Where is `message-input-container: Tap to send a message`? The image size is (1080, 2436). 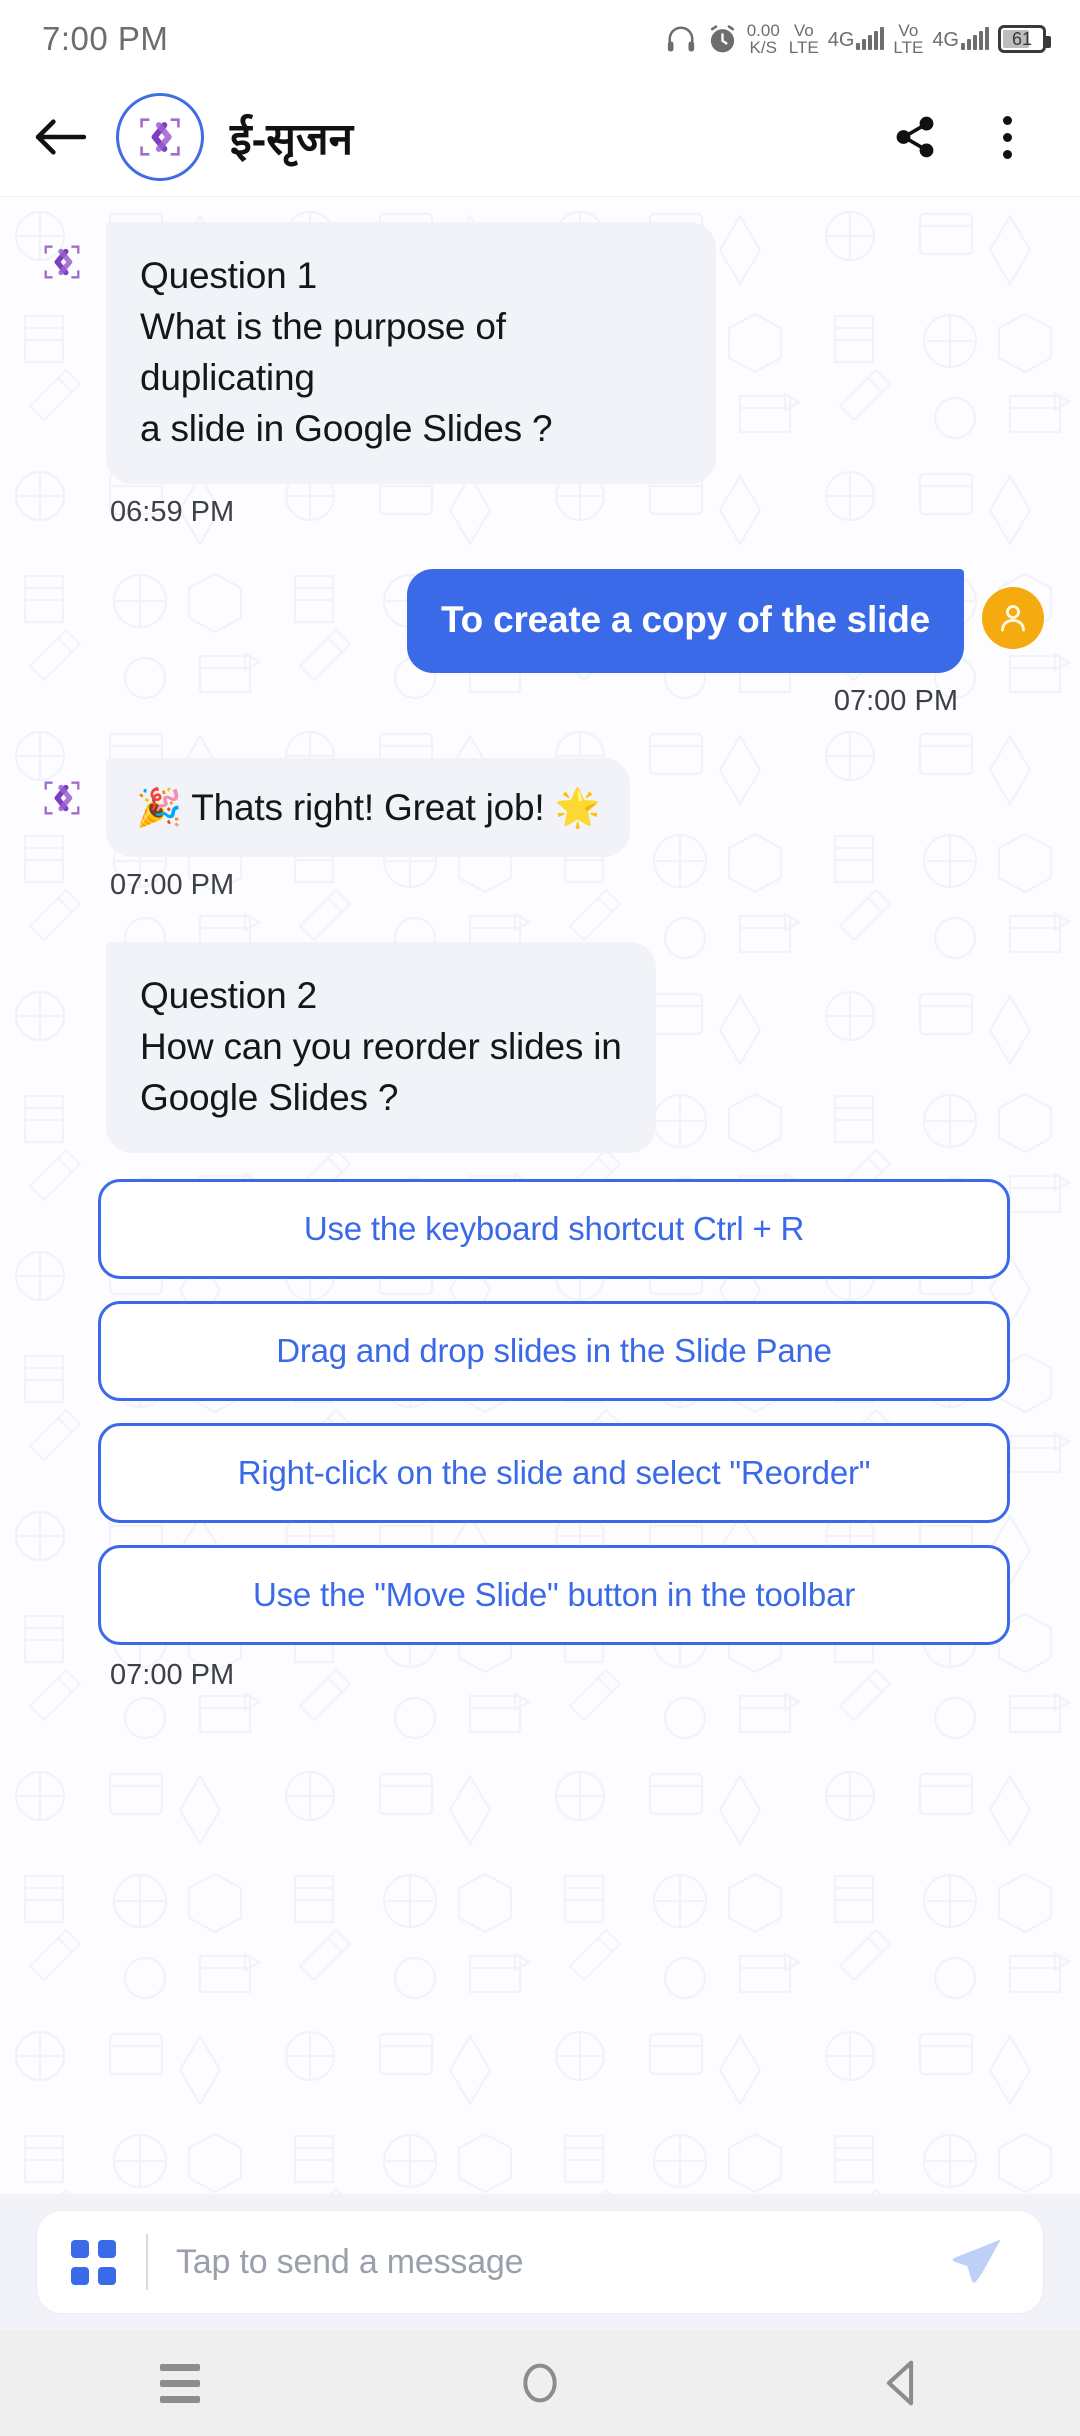 message-input-container: Tap to send a message is located at coordinates (540, 2262).